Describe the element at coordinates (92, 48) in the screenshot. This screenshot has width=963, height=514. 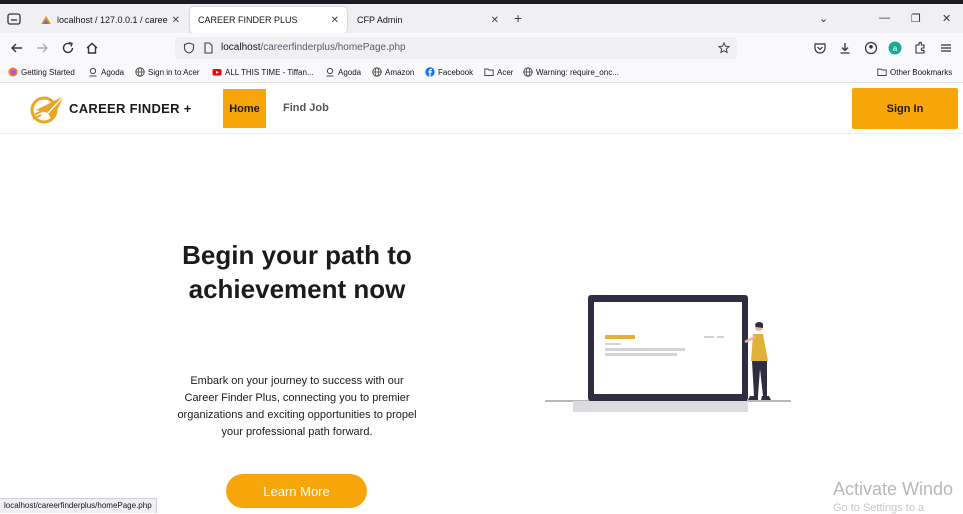
I see `home-icon` at that location.